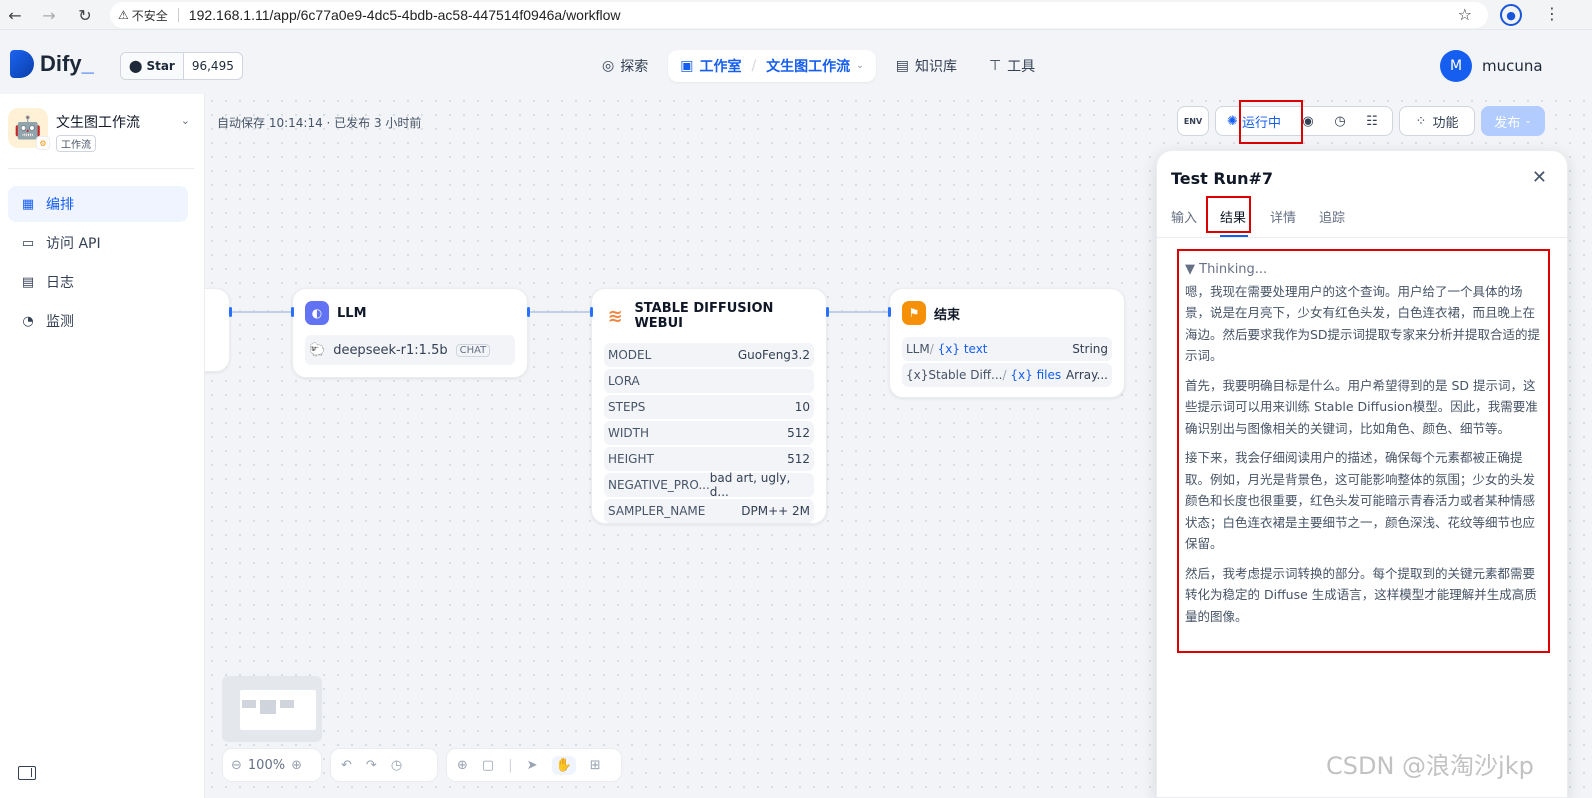 Image resolution: width=1592 pixels, height=798 pixels. What do you see at coordinates (1228, 214) in the screenshot?
I see `highlight-box` at bounding box center [1228, 214].